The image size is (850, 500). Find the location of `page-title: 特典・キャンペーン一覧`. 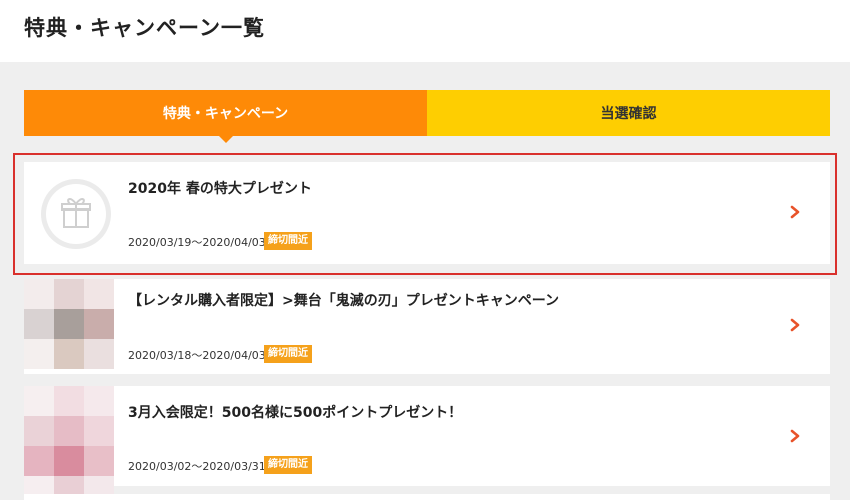

page-title: 特典・キャンペーン一覧 is located at coordinates (144, 28).